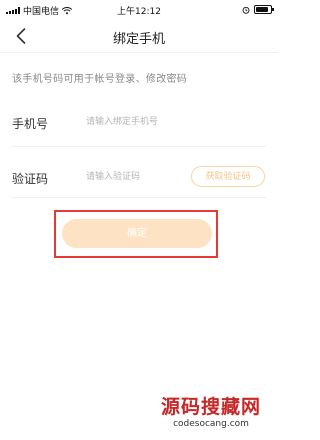 The height and width of the screenshot is (440, 320). I want to click on hint-text: 该手机号码可用于帐号登录、修改密码, so click(100, 79).